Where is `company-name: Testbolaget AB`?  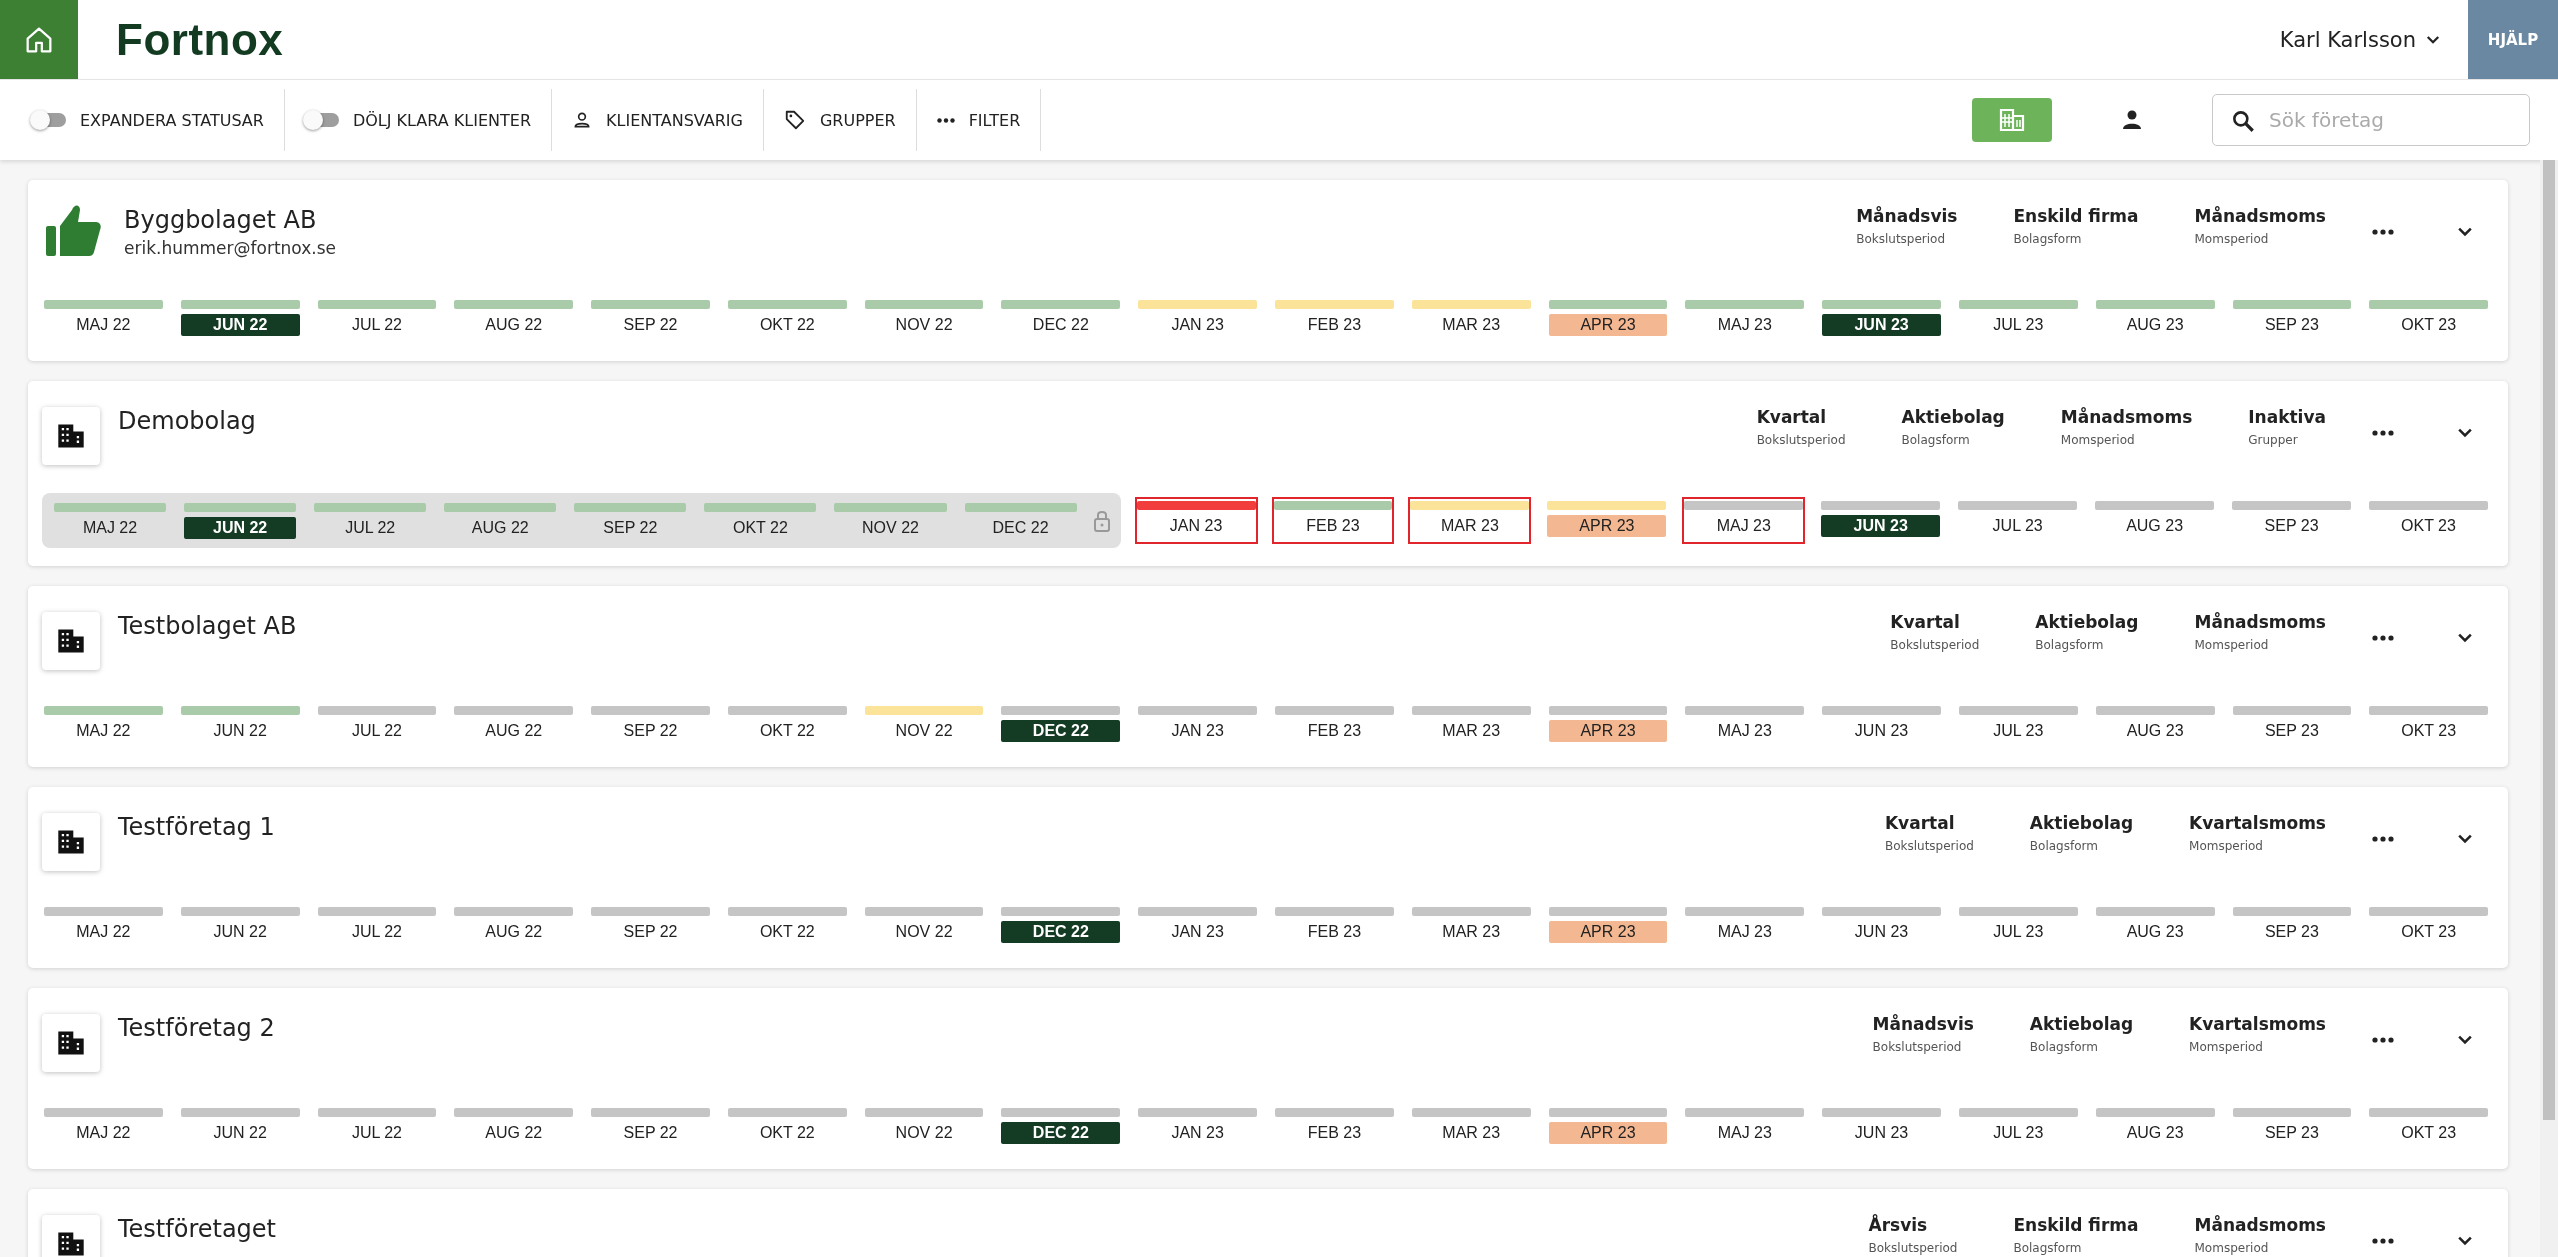
company-name: Testbolaget AB is located at coordinates (207, 626).